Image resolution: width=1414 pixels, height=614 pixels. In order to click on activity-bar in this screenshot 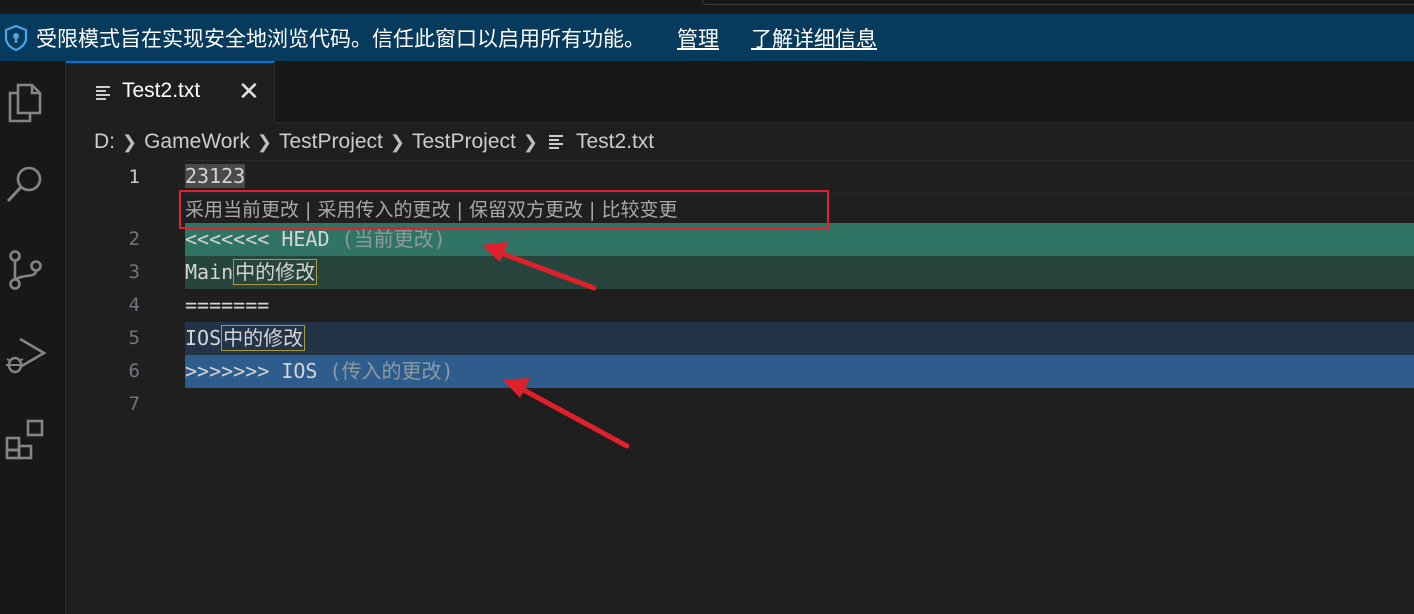, I will do `click(33, 337)`.